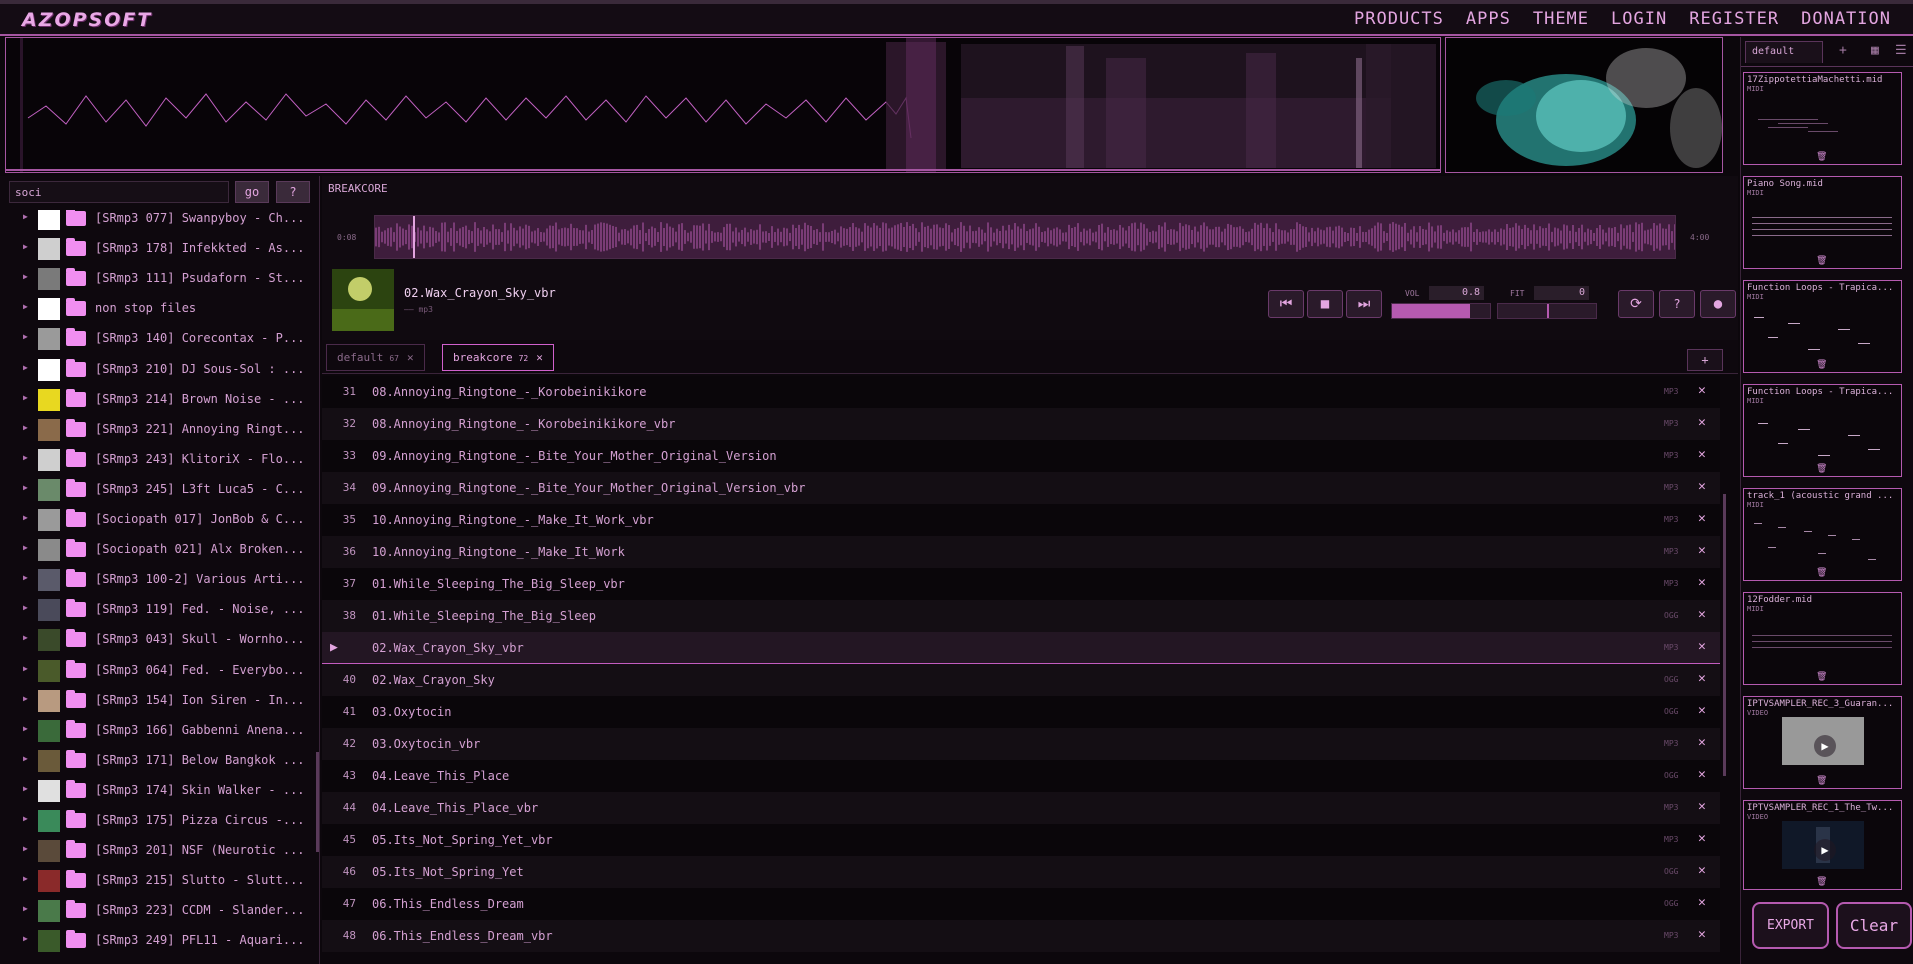 This screenshot has width=1913, height=964. I want to click on track-row: 44 04.Leave_This_Place_vbr MP3 ✕, so click(1021, 808).